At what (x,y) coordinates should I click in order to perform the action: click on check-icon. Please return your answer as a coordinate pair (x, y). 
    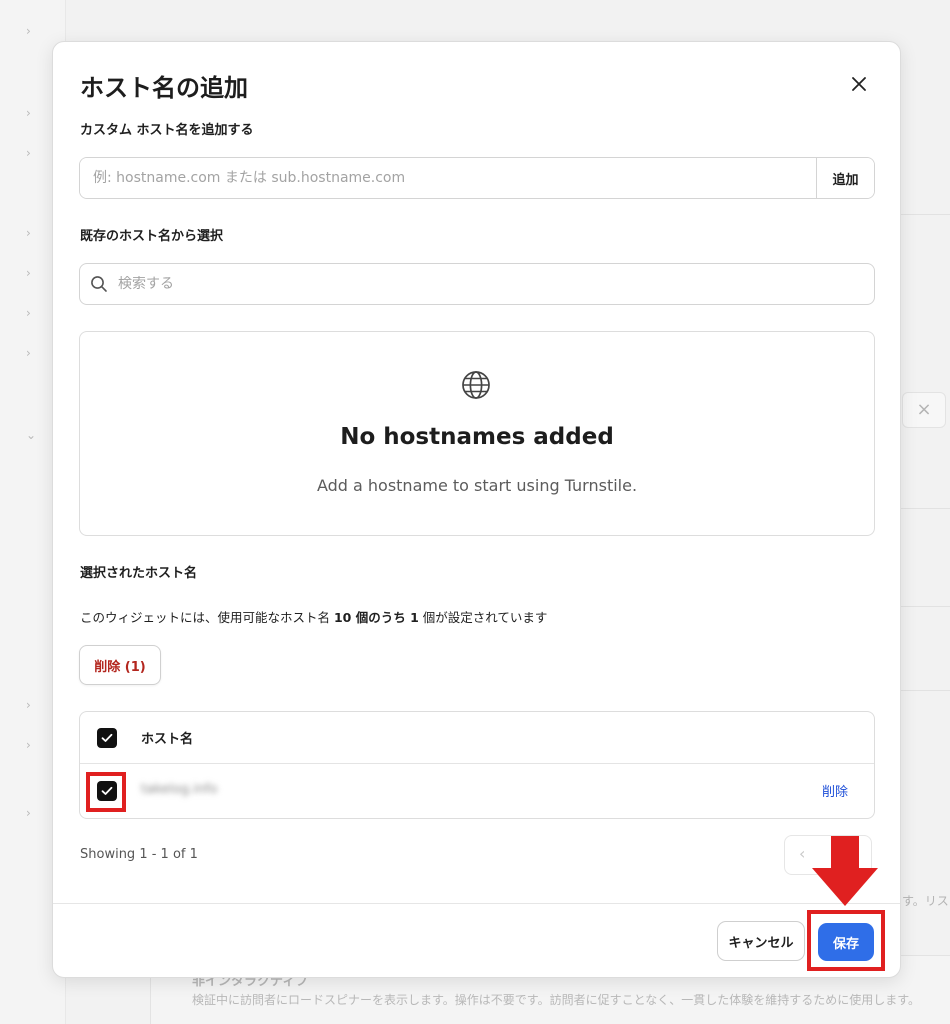
    Looking at the image, I should click on (107, 737).